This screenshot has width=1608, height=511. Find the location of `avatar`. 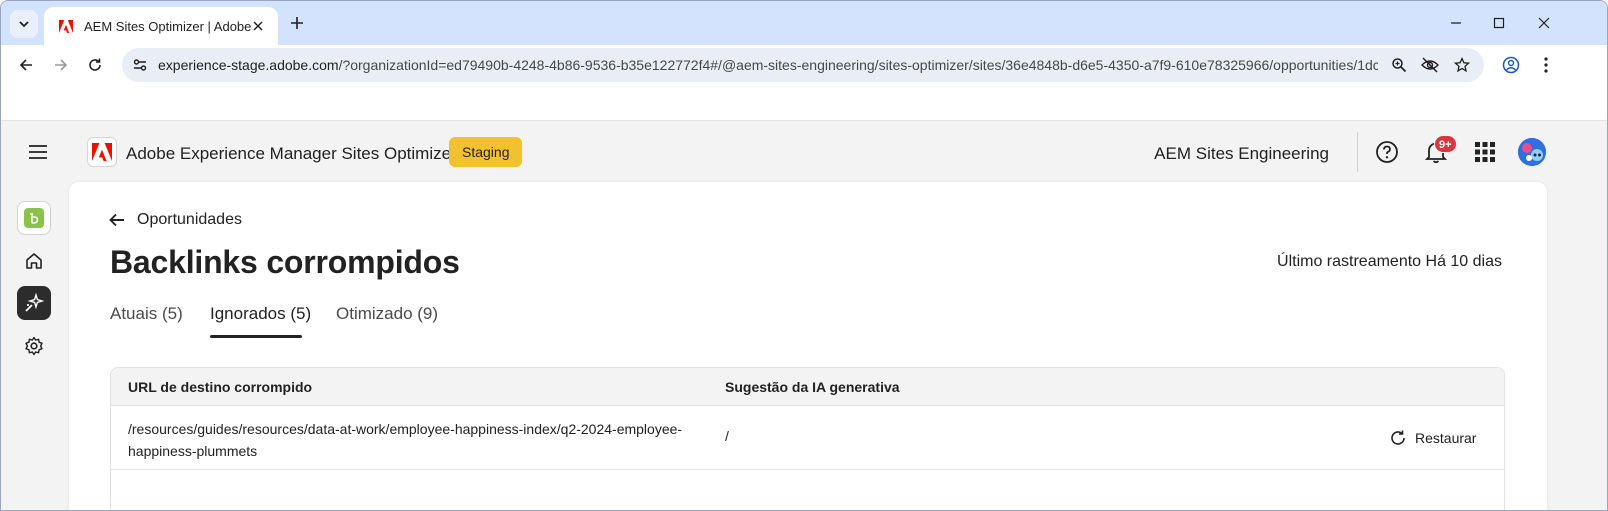

avatar is located at coordinates (1532, 152).